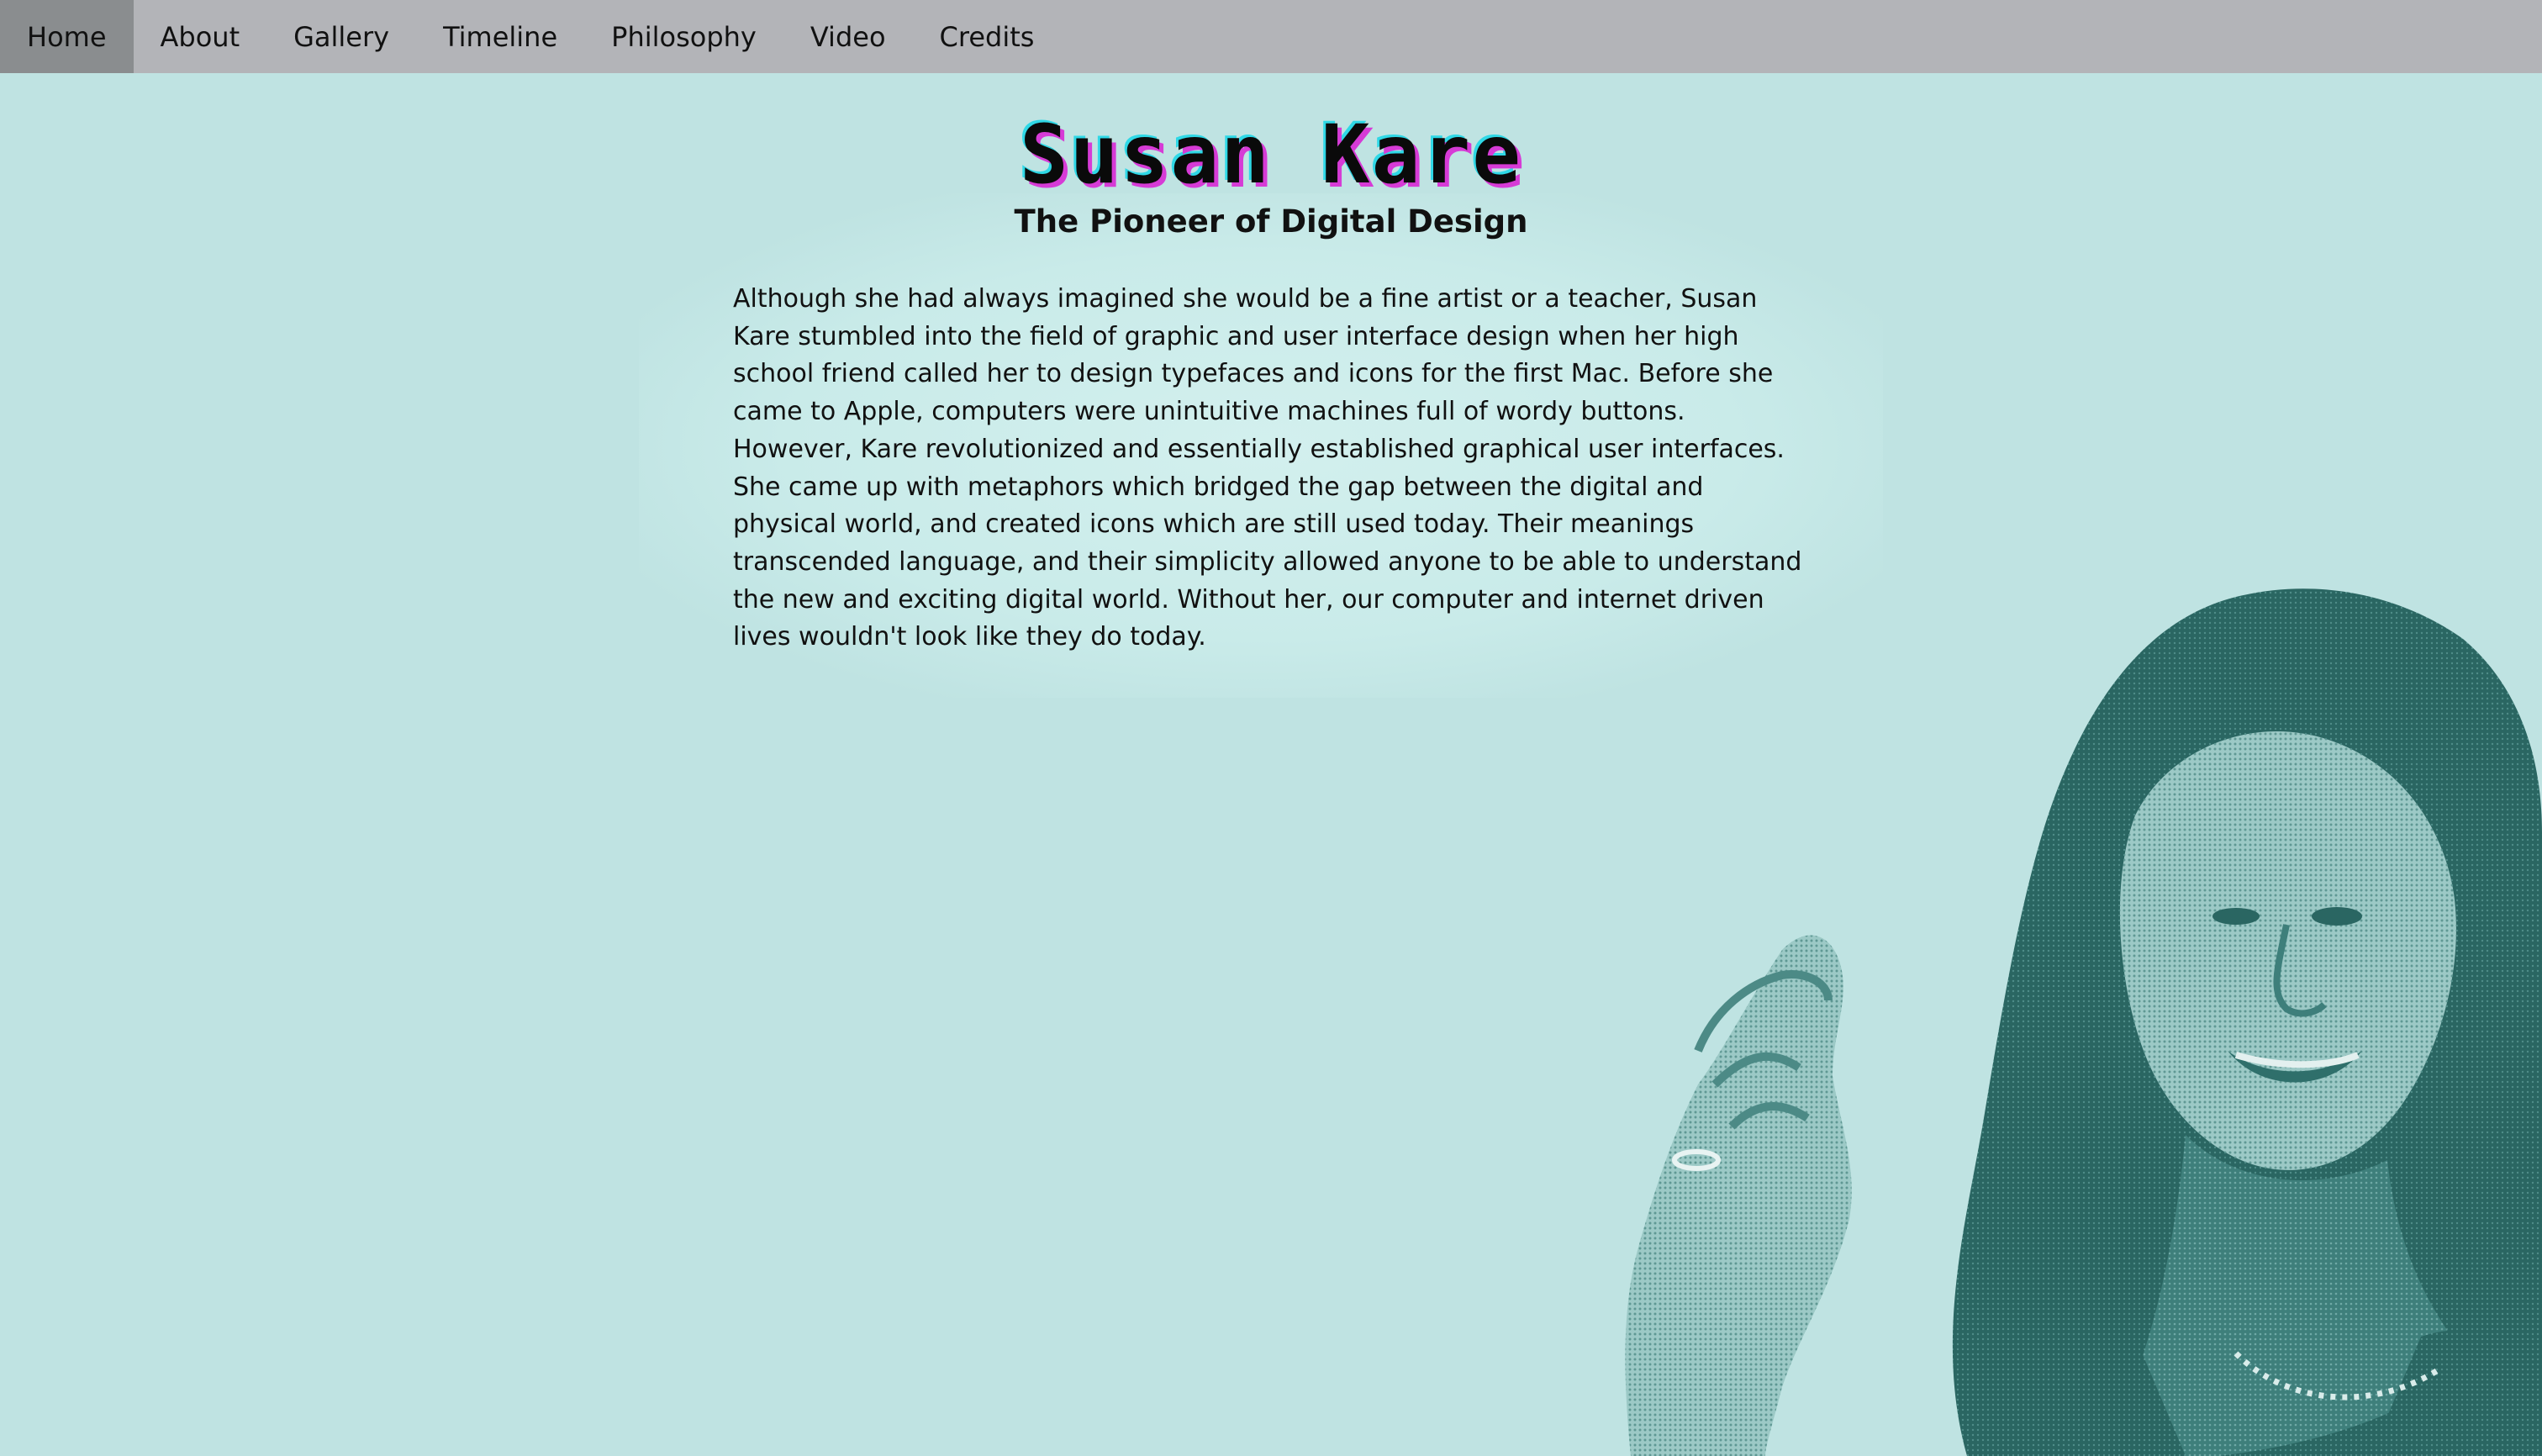  Describe the element at coordinates (2337, 916) in the screenshot. I see `portrait-eye-right` at that location.